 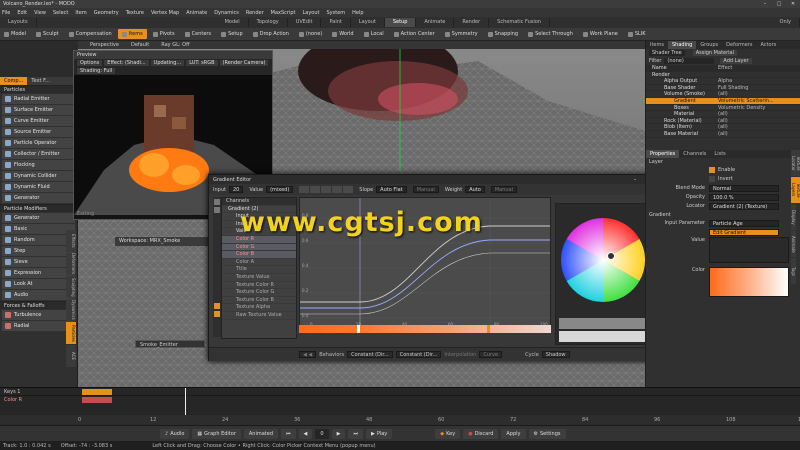 What do you see at coordinates (268, 22) in the screenshot?
I see `layout-tab-topology: Topology` at bounding box center [268, 22].